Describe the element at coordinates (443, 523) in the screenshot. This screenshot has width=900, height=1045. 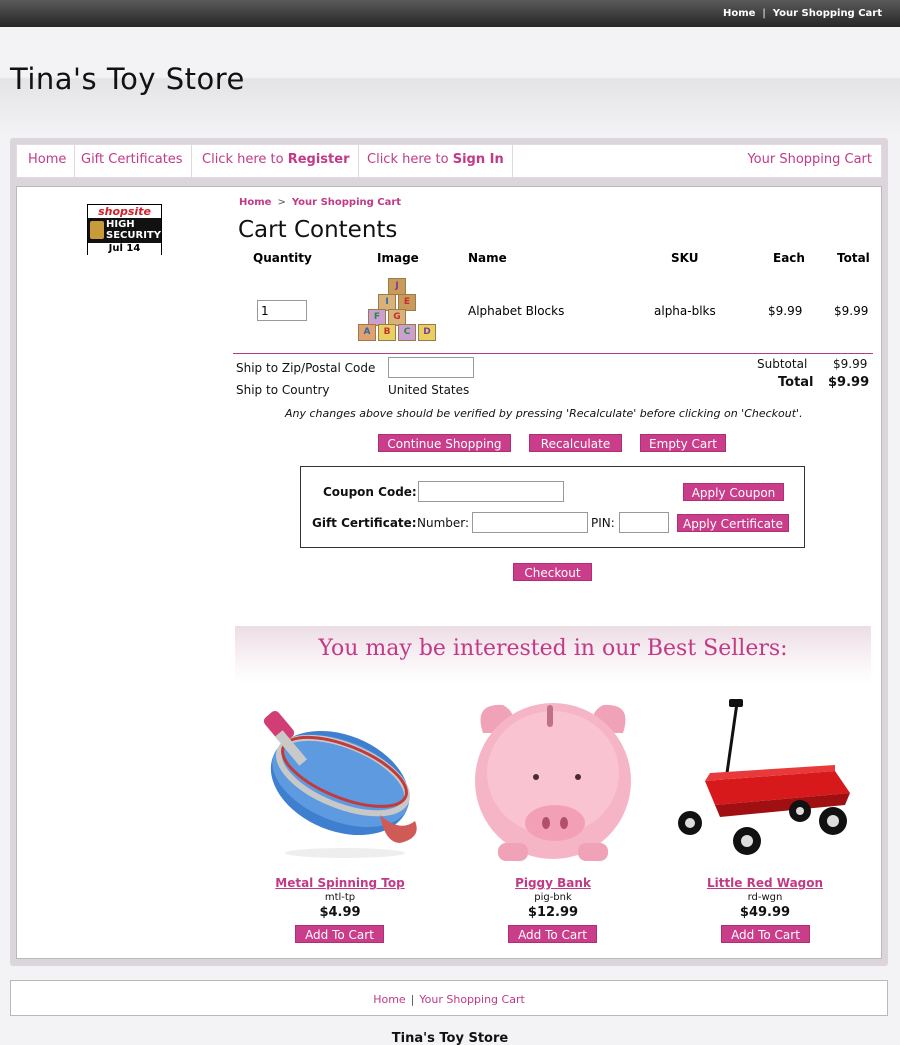
I see `gift-number-label: Number:` at that location.